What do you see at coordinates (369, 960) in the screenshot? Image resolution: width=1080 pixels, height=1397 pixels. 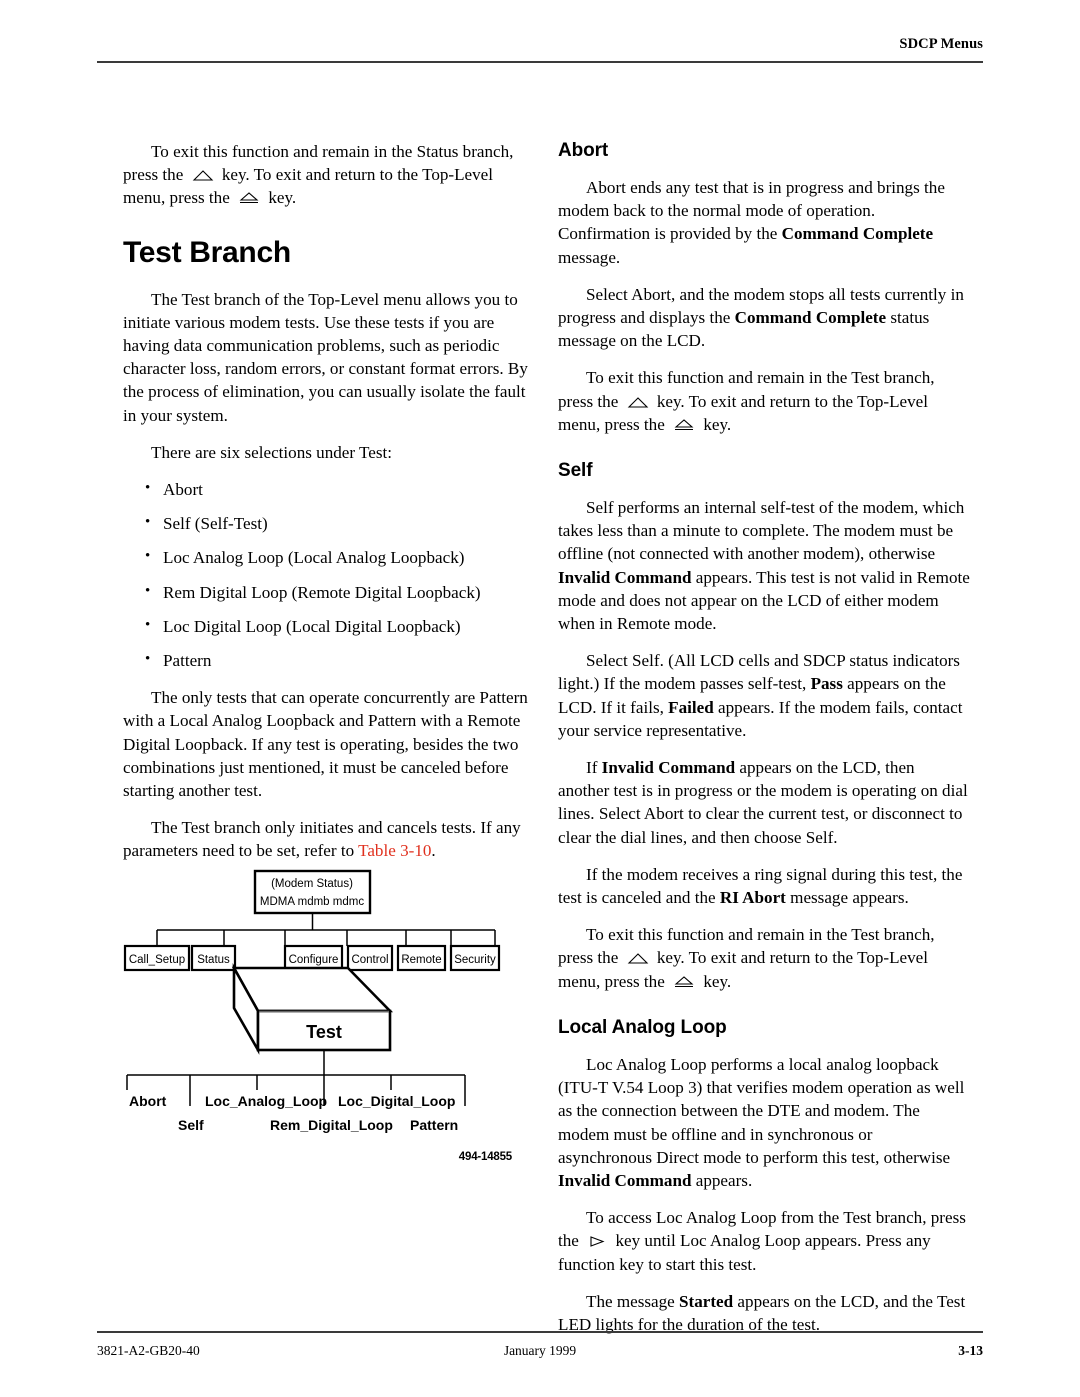 I see `svg-text: Control` at bounding box center [369, 960].